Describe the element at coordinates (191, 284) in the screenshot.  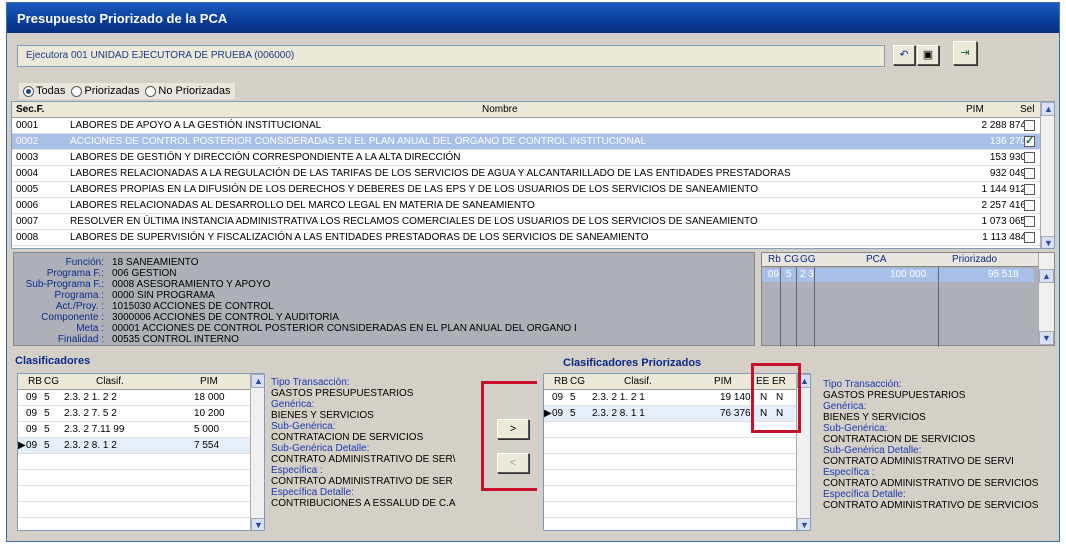
I see `detail-value: 0008 ASESORAMIENTO Y APOYO` at that location.